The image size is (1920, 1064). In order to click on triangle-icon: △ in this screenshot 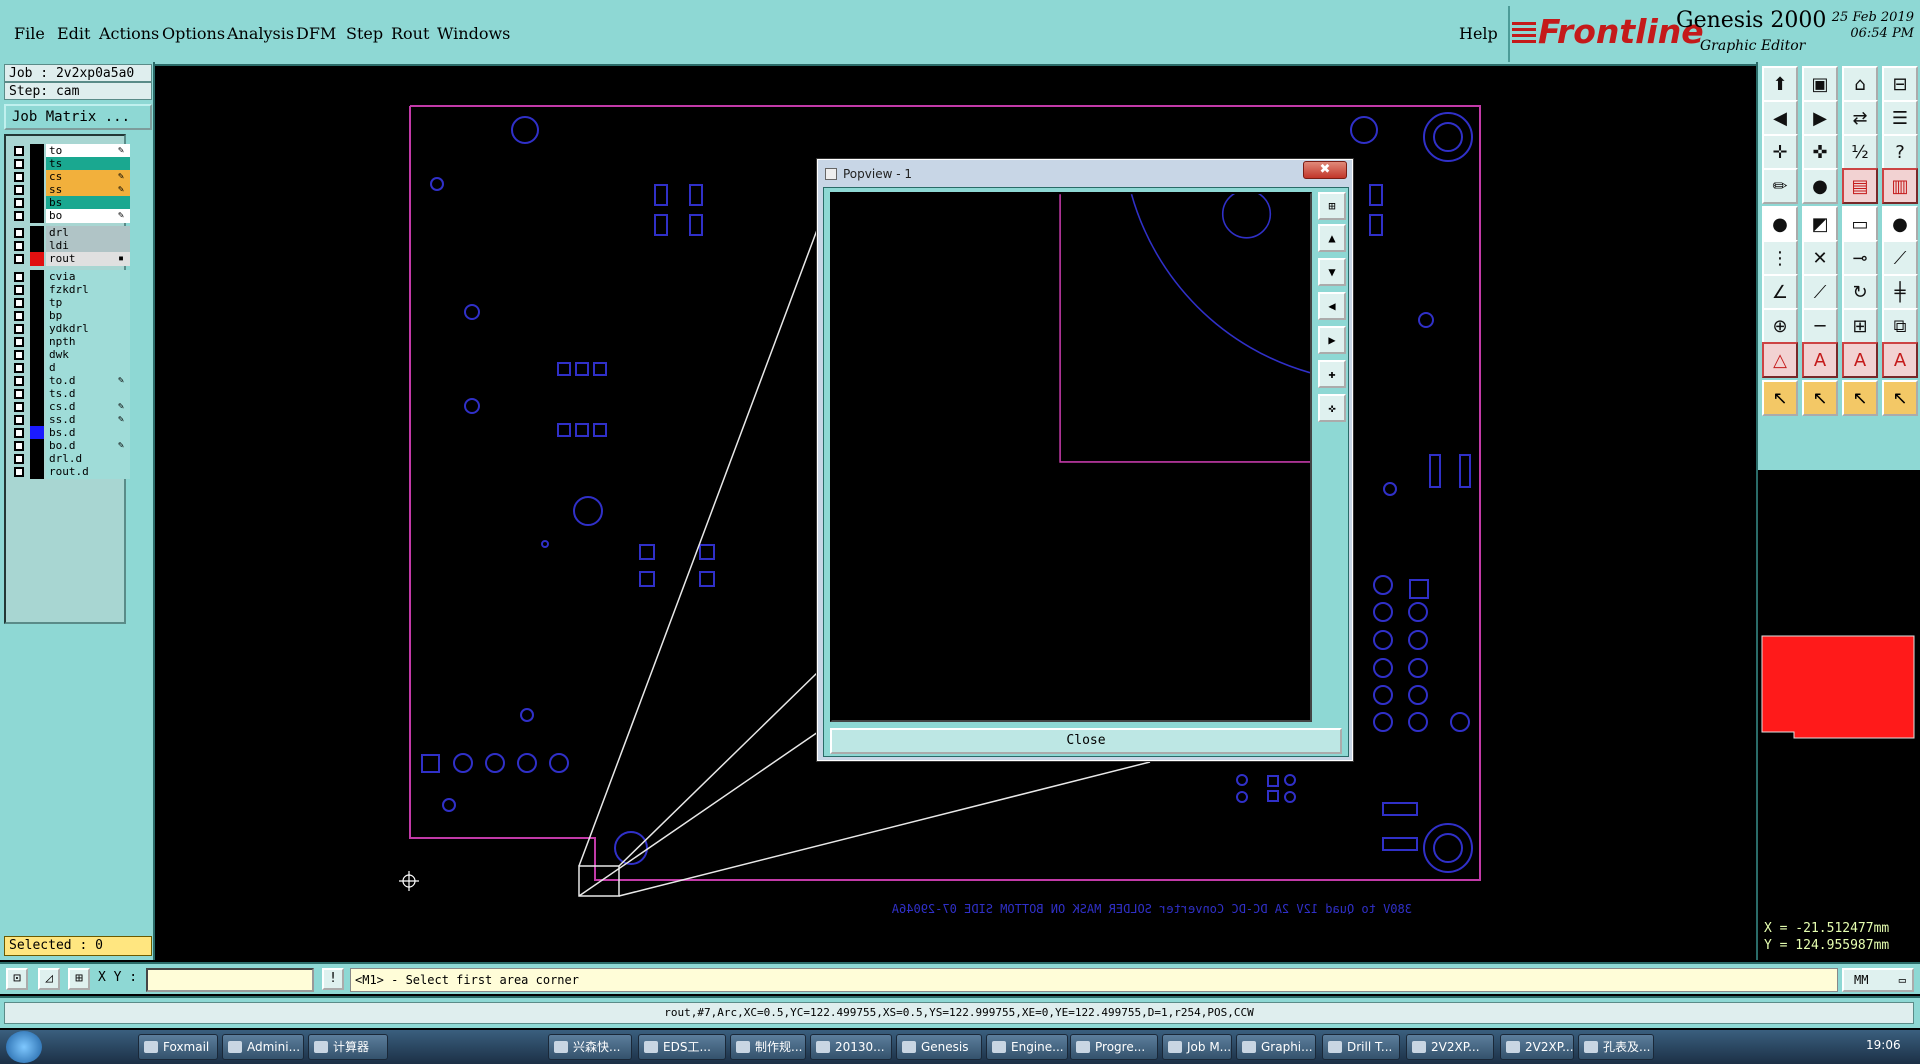, I will do `click(1780, 360)`.